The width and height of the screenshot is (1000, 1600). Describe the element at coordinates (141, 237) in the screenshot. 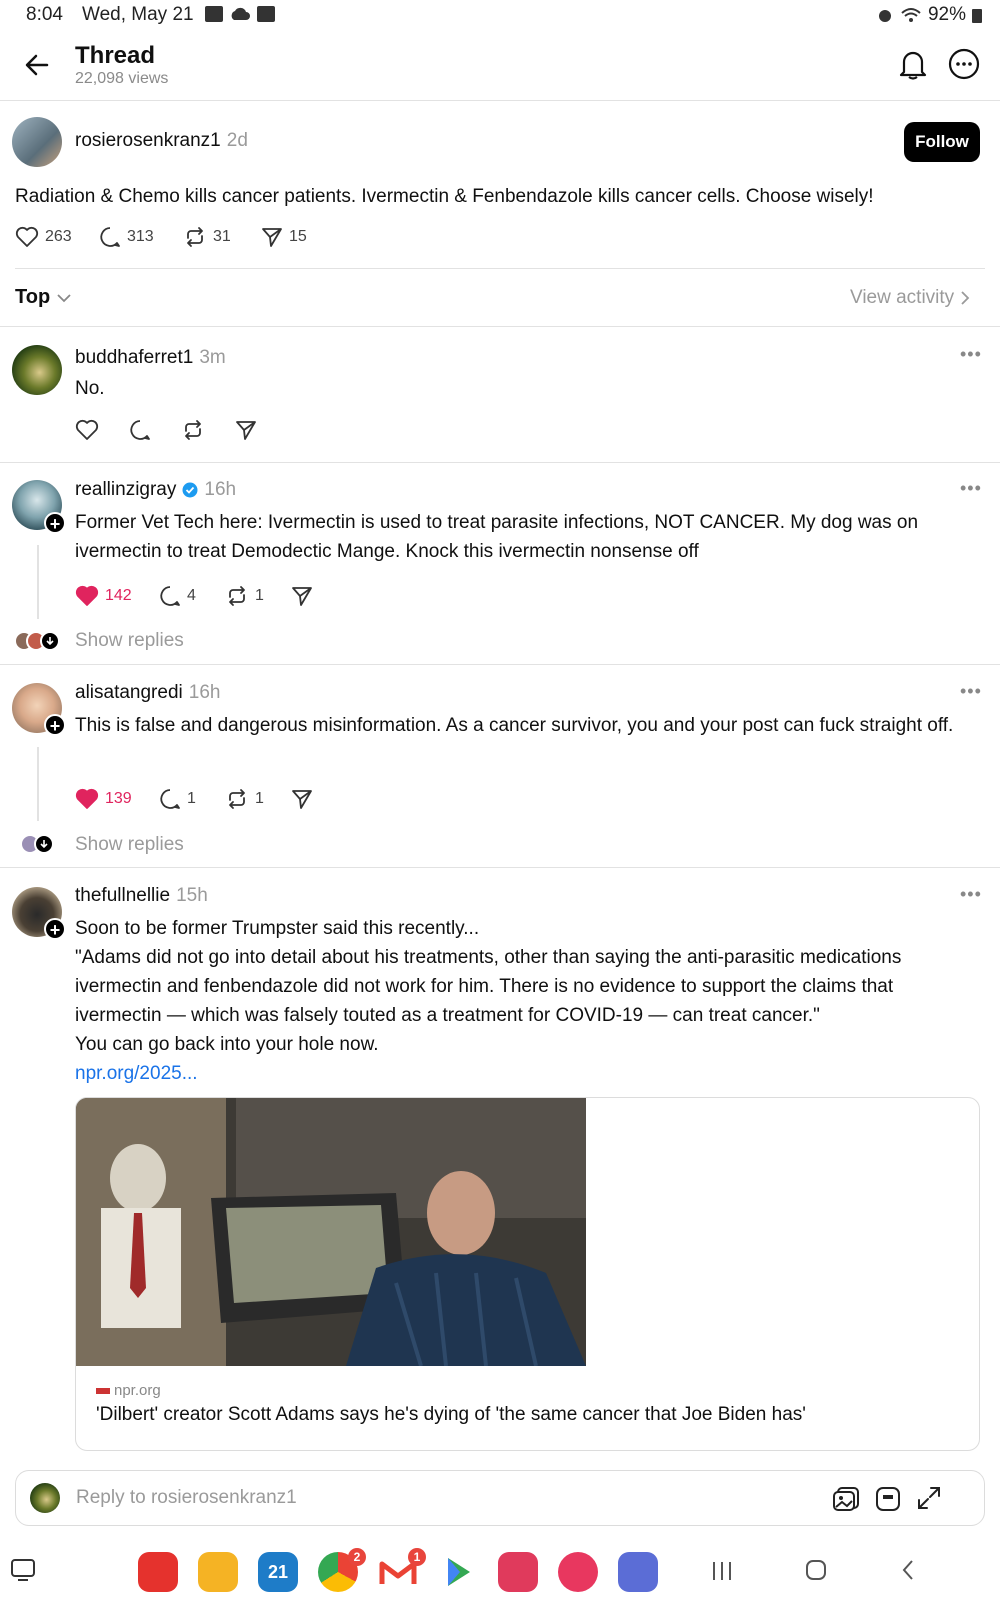

I see `comment-button: 313` at that location.